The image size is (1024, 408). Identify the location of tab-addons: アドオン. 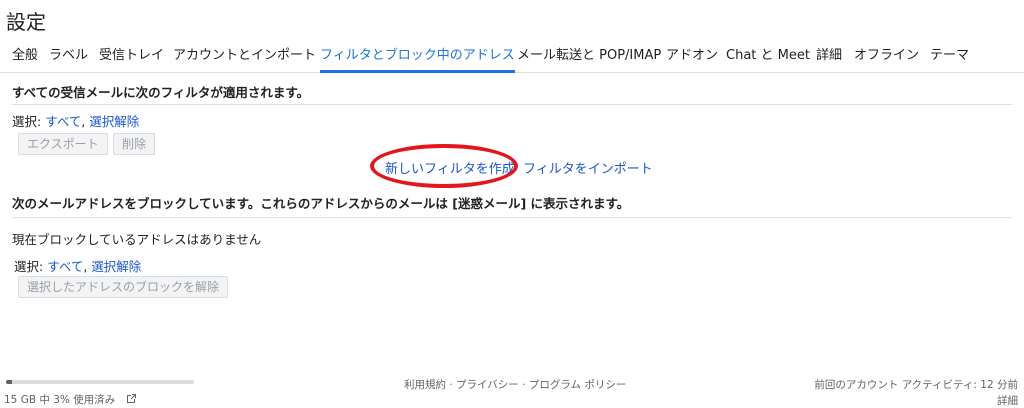
(692, 56).